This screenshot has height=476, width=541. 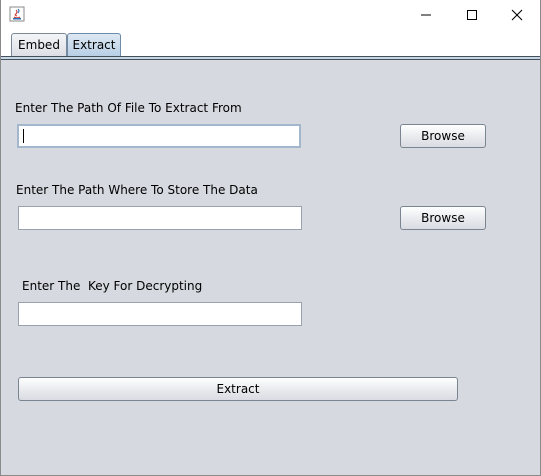 I want to click on extract-button-label: Extract, so click(x=238, y=389).